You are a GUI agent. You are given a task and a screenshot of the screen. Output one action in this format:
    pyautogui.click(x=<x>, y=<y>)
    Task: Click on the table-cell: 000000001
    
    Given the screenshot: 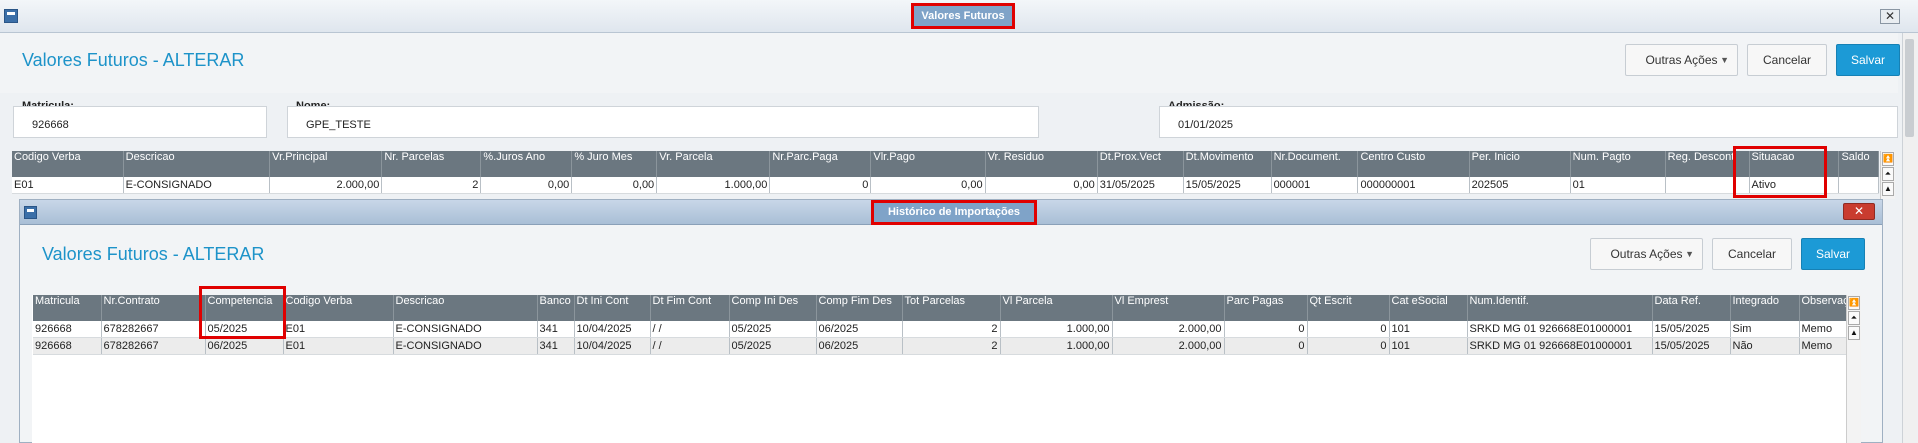 What is the action you would take?
    pyautogui.click(x=1413, y=185)
    